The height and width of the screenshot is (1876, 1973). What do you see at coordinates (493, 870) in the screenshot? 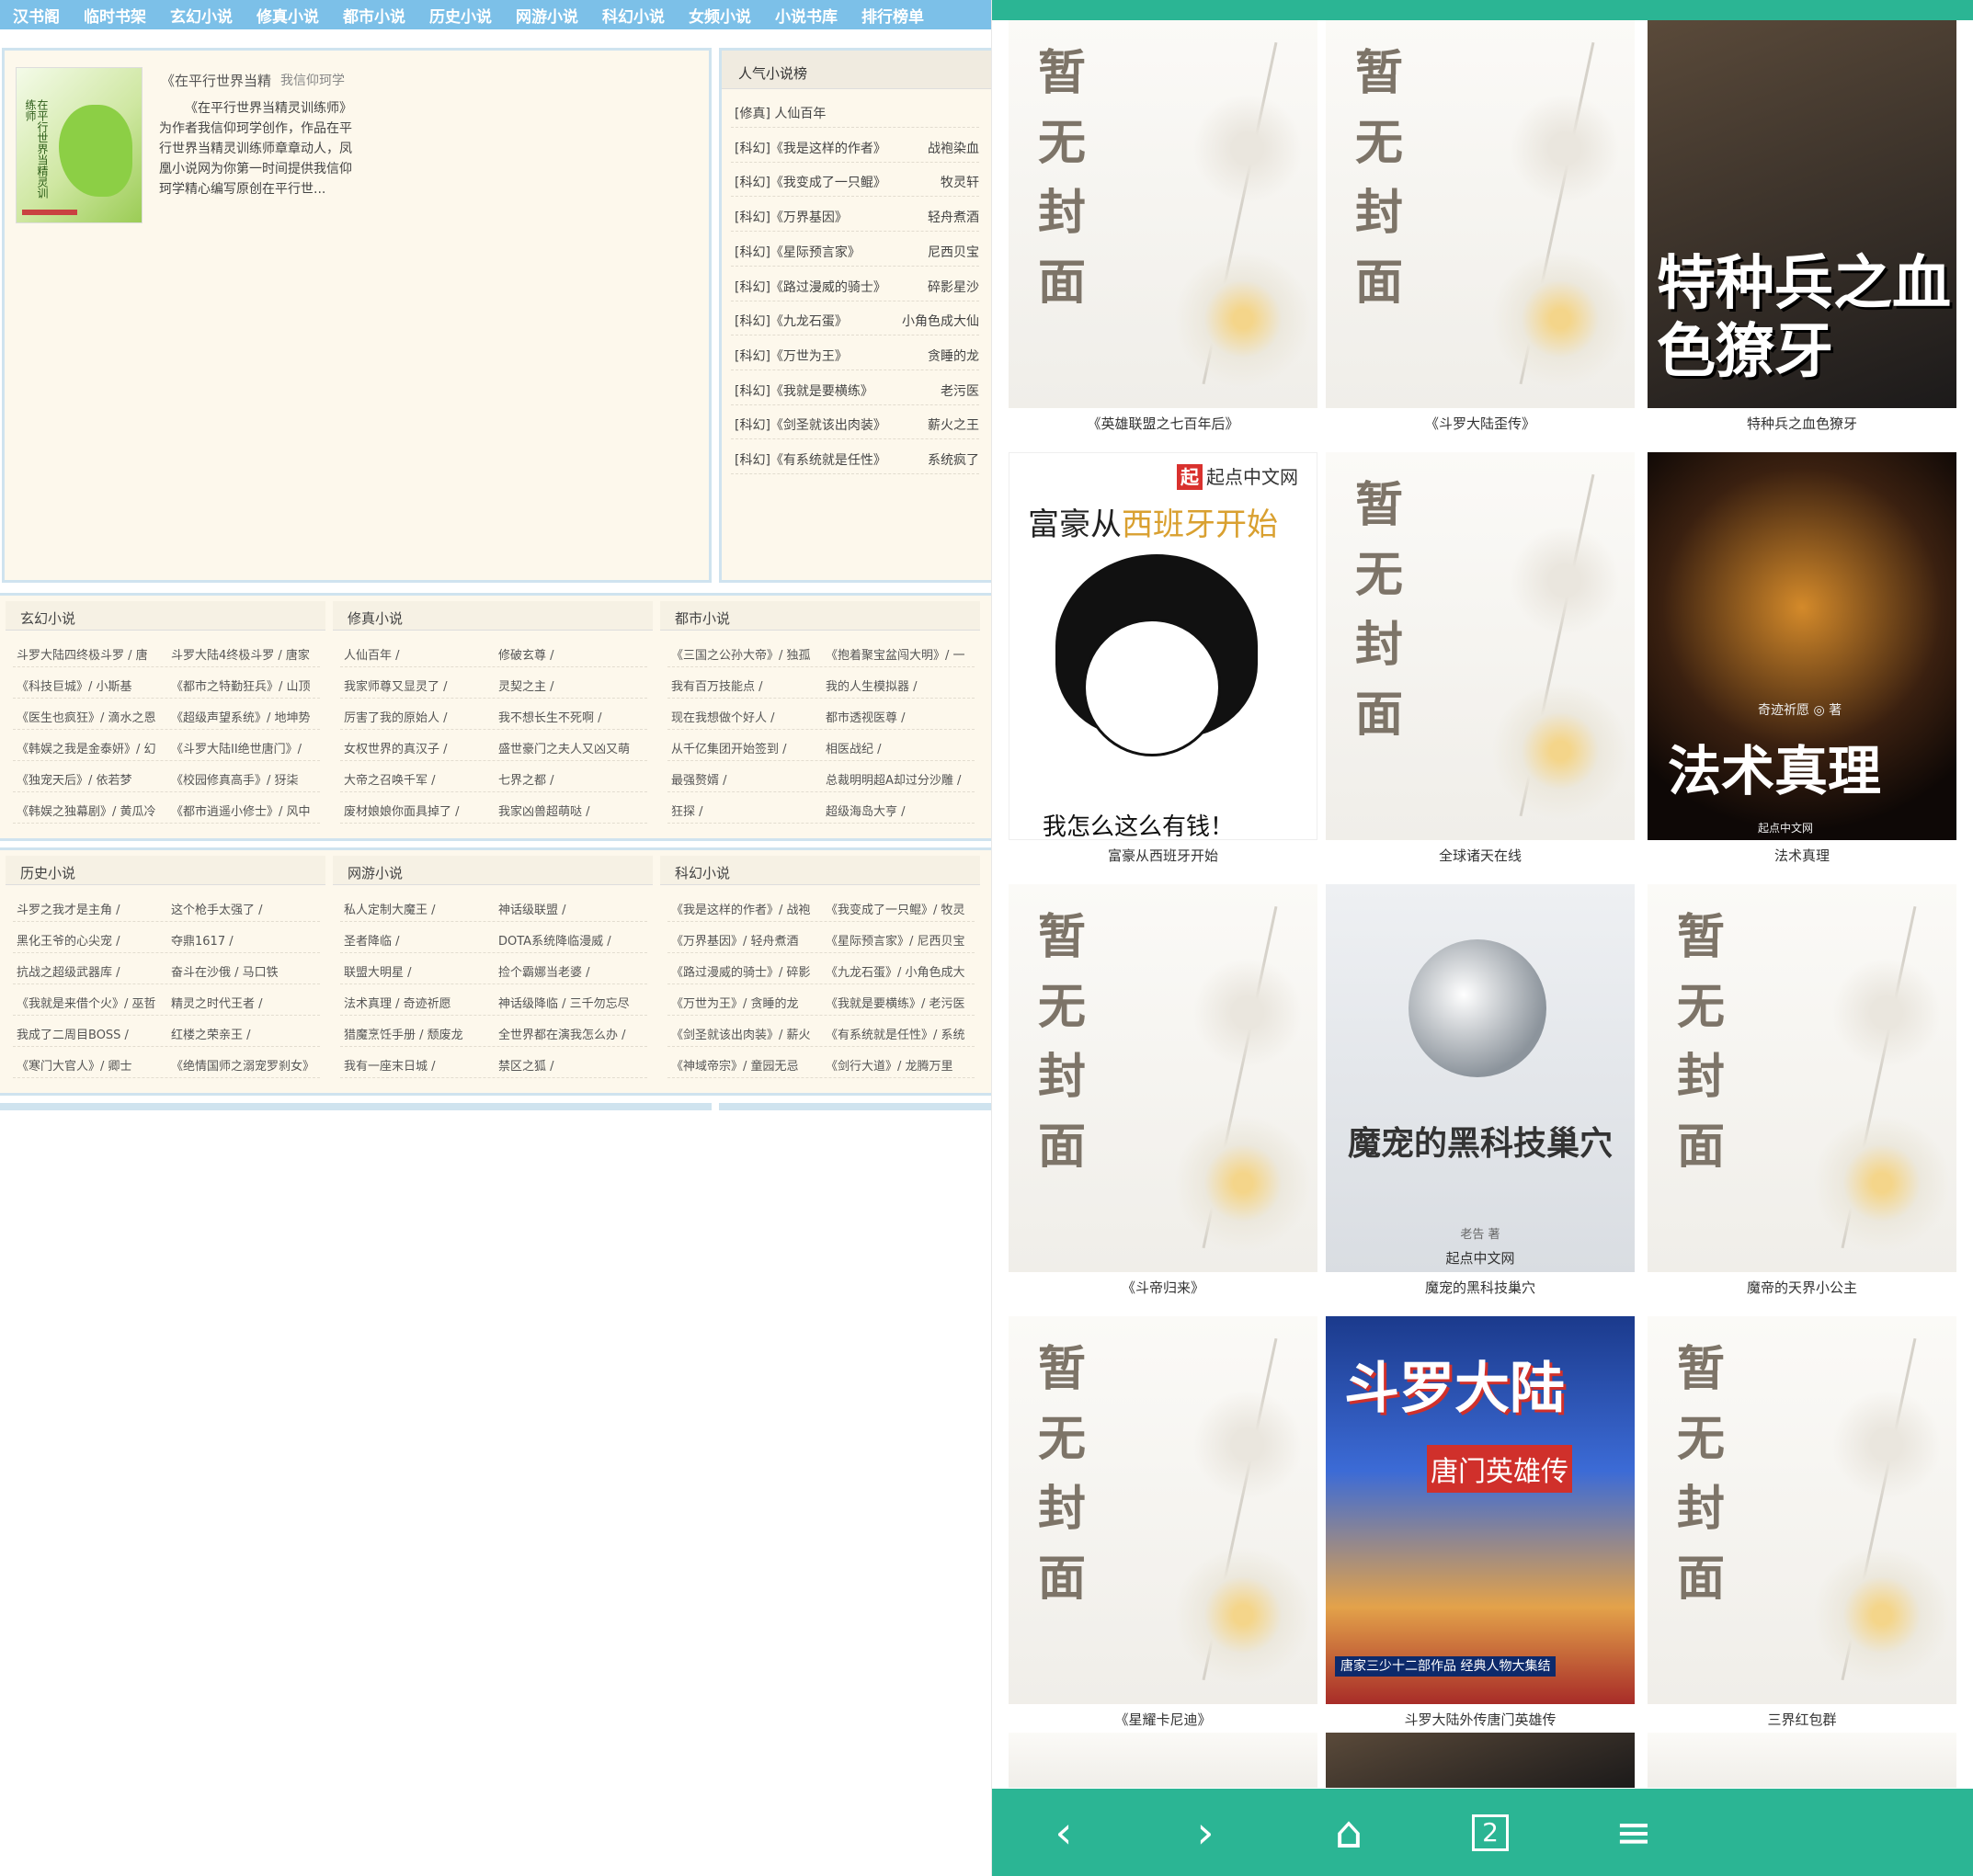
I see `category-title: 网游小说` at bounding box center [493, 870].